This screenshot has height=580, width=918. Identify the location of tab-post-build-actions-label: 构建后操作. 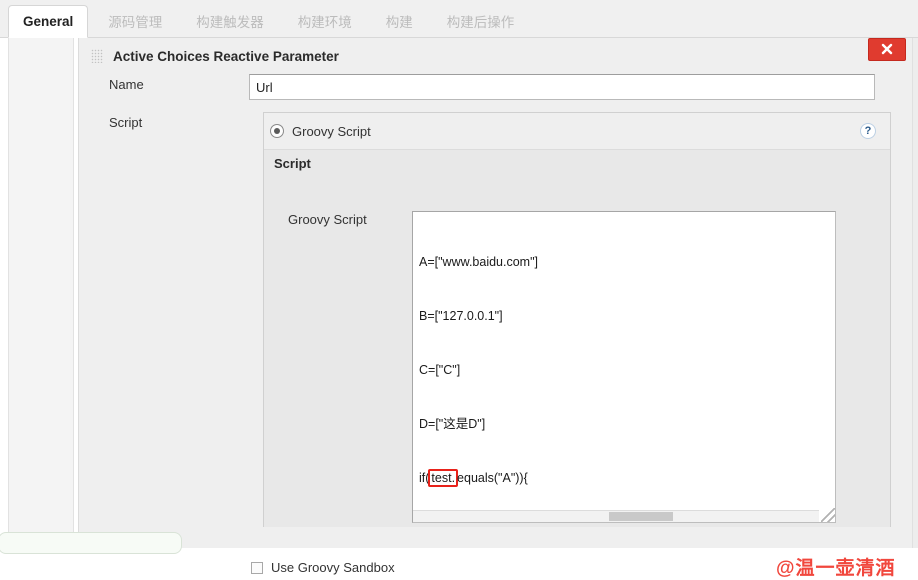
(480, 22).